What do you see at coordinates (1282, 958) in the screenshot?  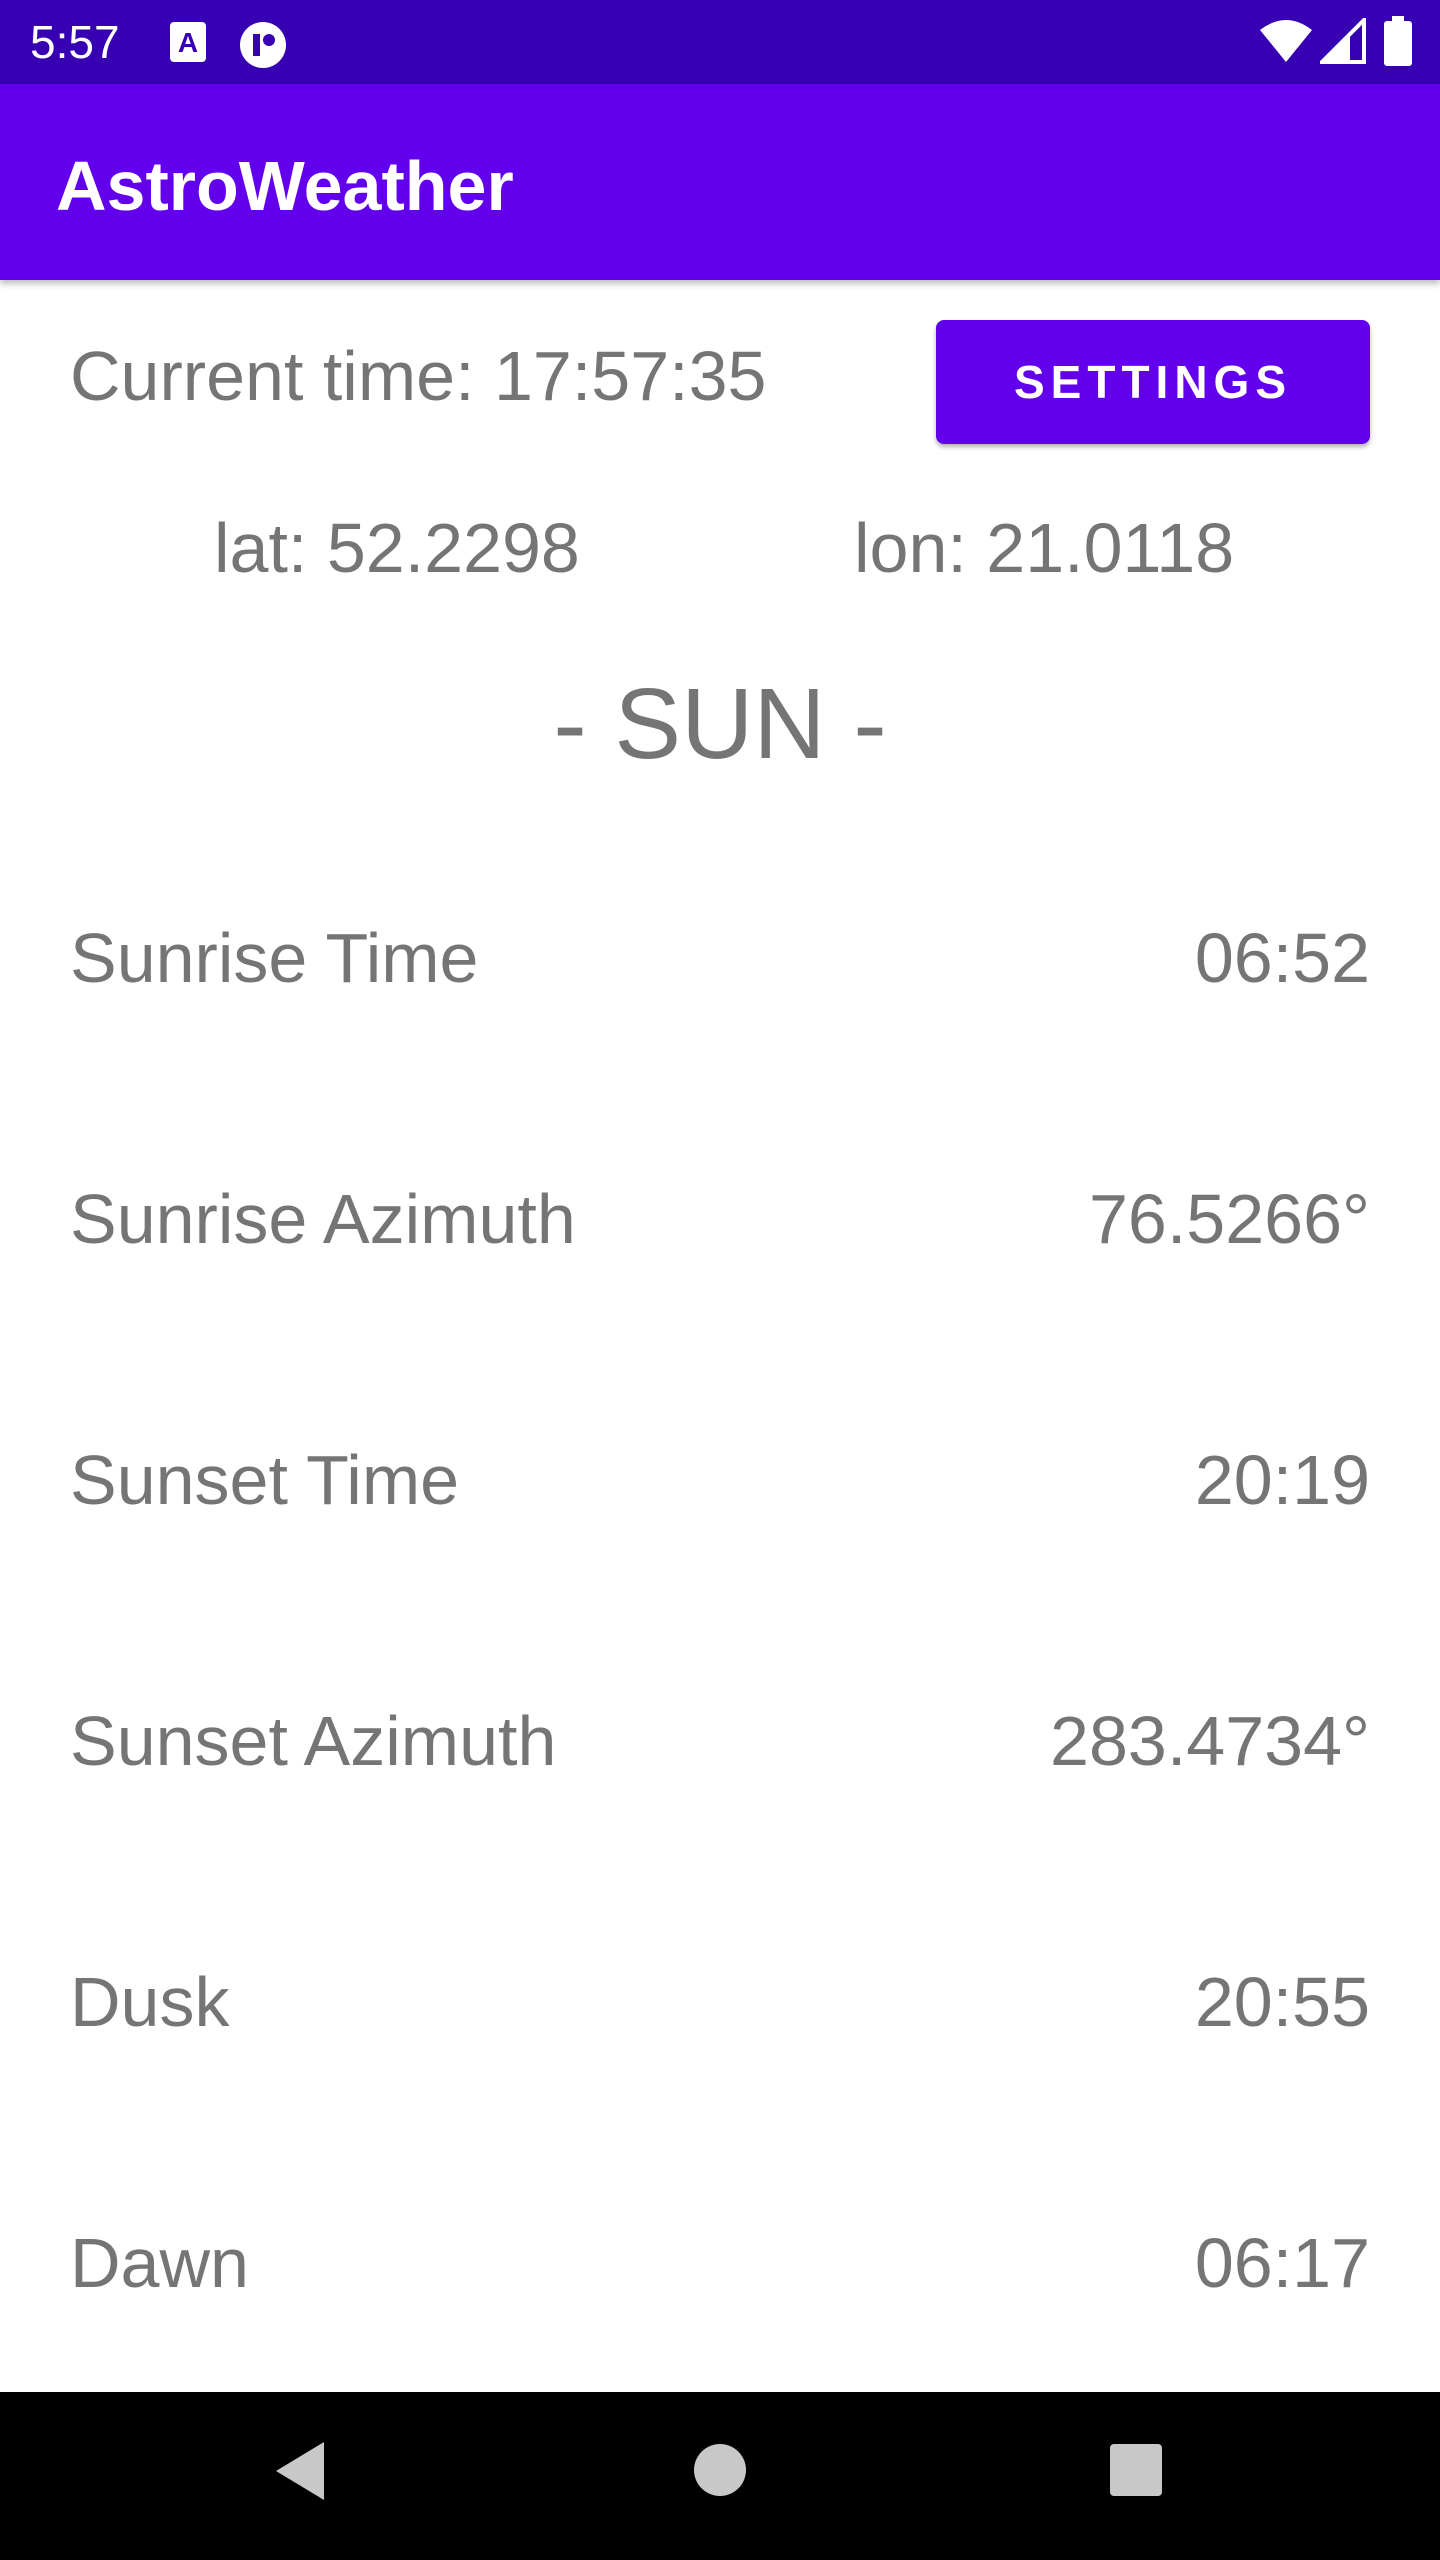 I see `row-value: 06:52` at bounding box center [1282, 958].